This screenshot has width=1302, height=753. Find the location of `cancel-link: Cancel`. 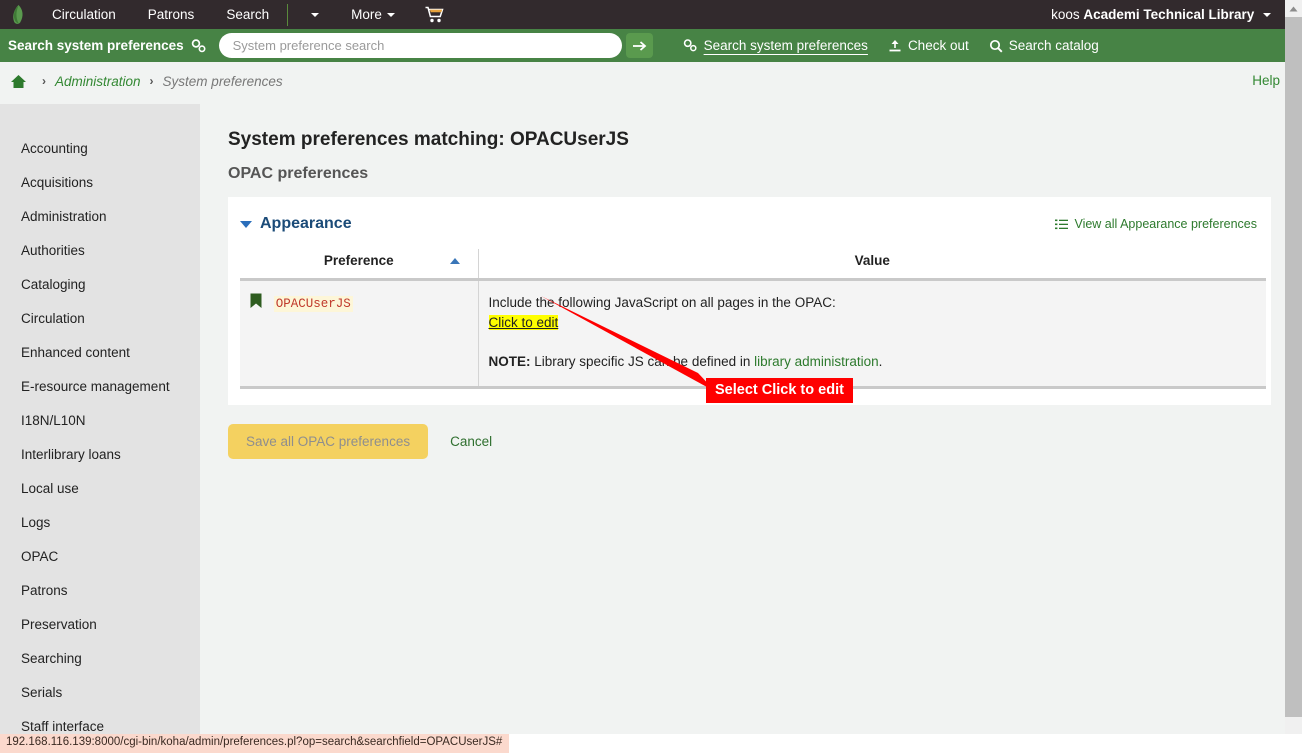

cancel-link: Cancel is located at coordinates (471, 441).